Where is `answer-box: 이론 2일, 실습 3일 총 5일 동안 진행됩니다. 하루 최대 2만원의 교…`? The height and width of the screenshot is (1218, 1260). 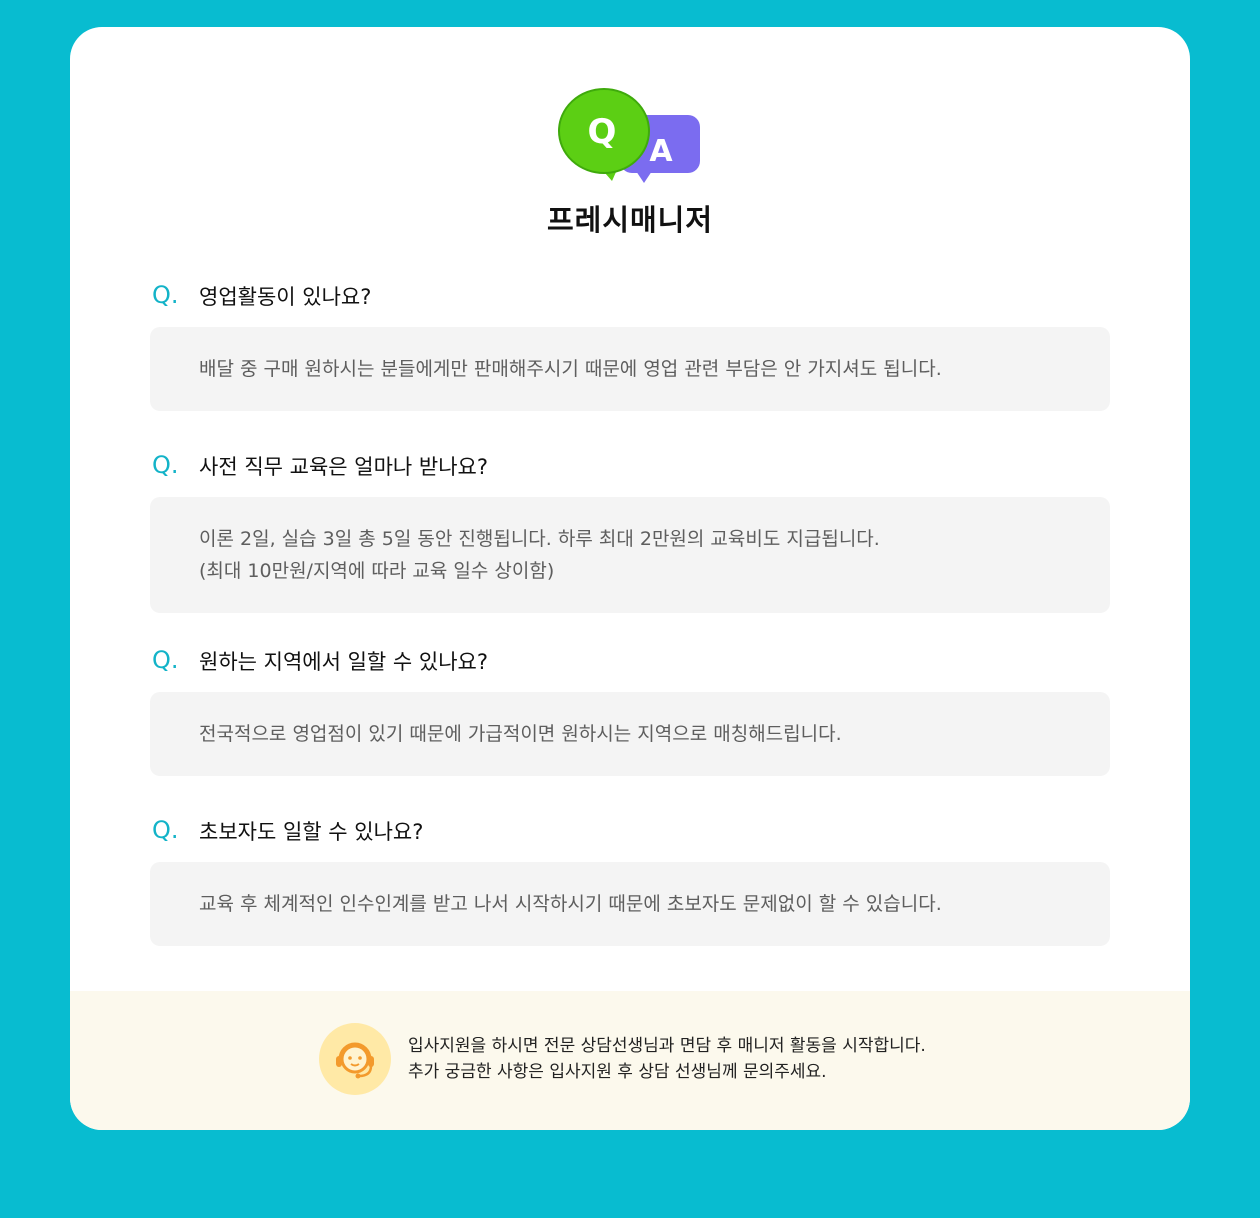 answer-box: 이론 2일, 실습 3일 총 5일 동안 진행됩니다. 하루 최대 2만원의 교… is located at coordinates (630, 555).